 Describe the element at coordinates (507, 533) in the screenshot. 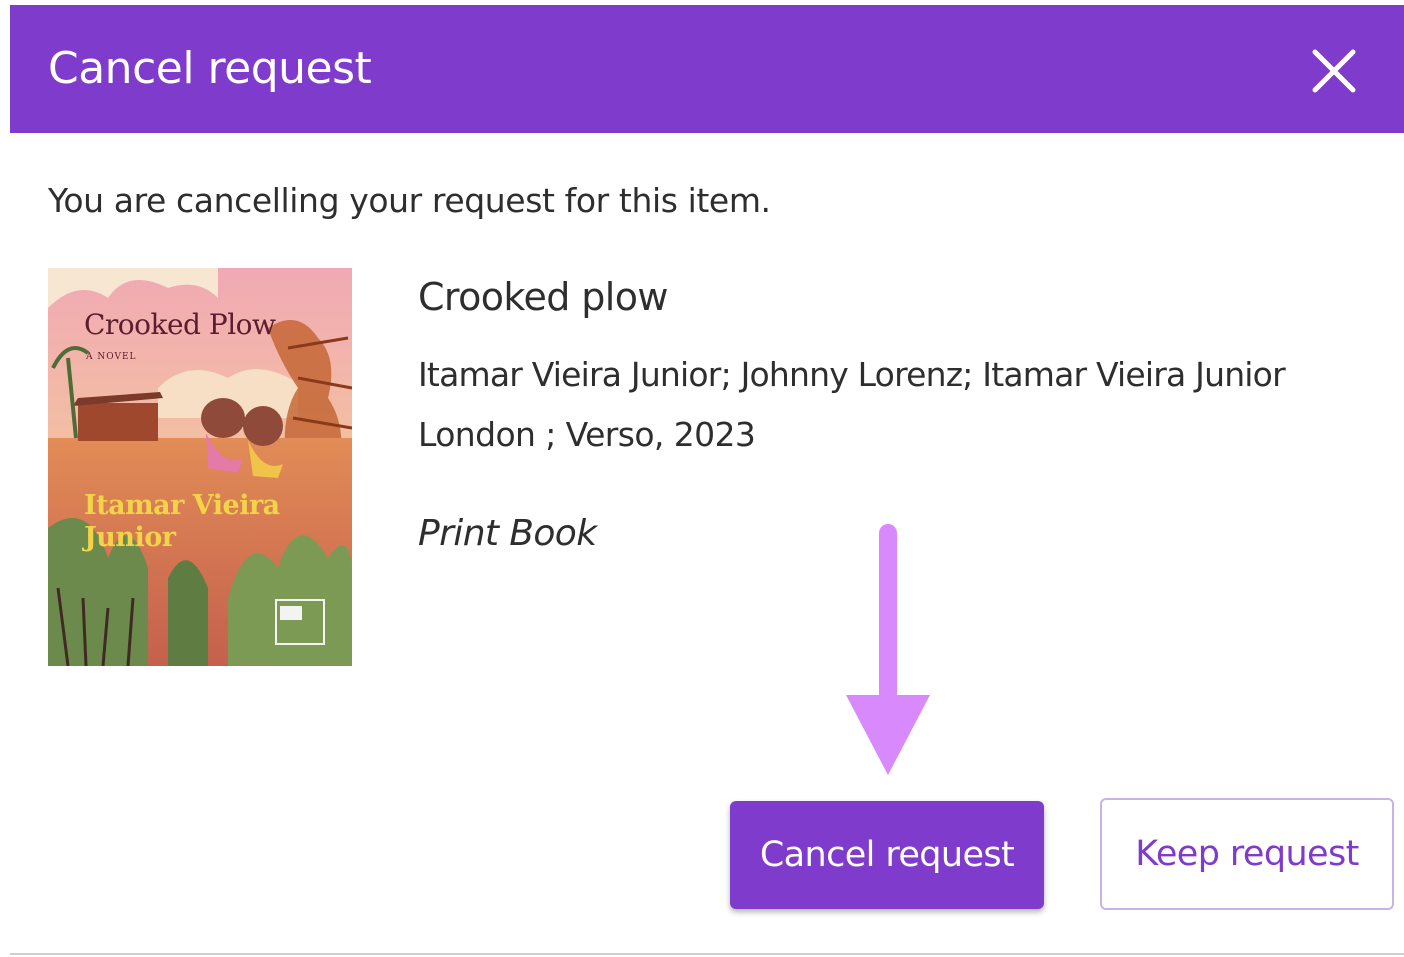

I see `item-format: Print Book` at that location.